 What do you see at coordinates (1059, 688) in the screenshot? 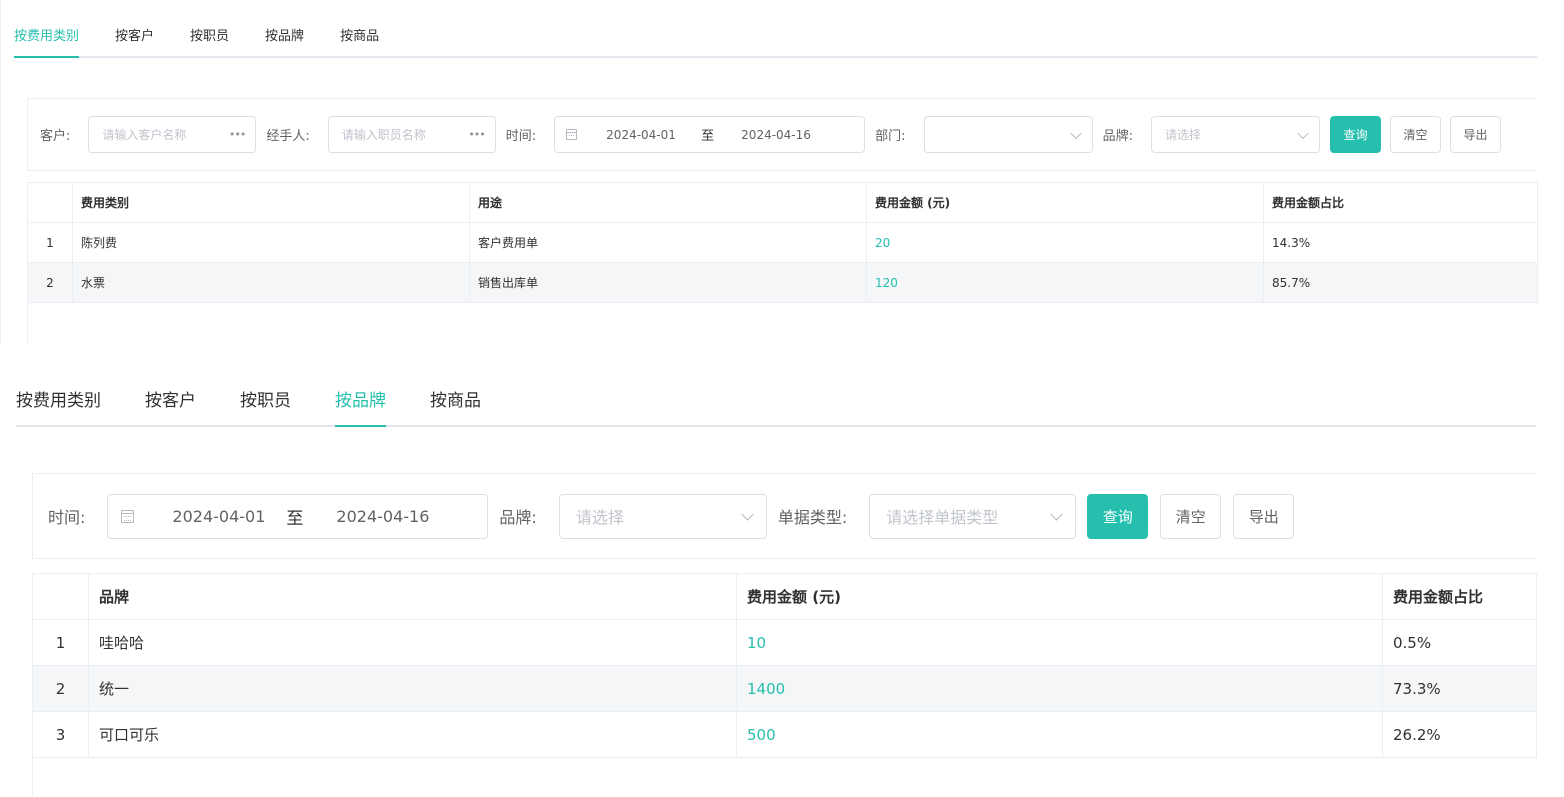
I see `row-amount-link: 1400` at bounding box center [1059, 688].